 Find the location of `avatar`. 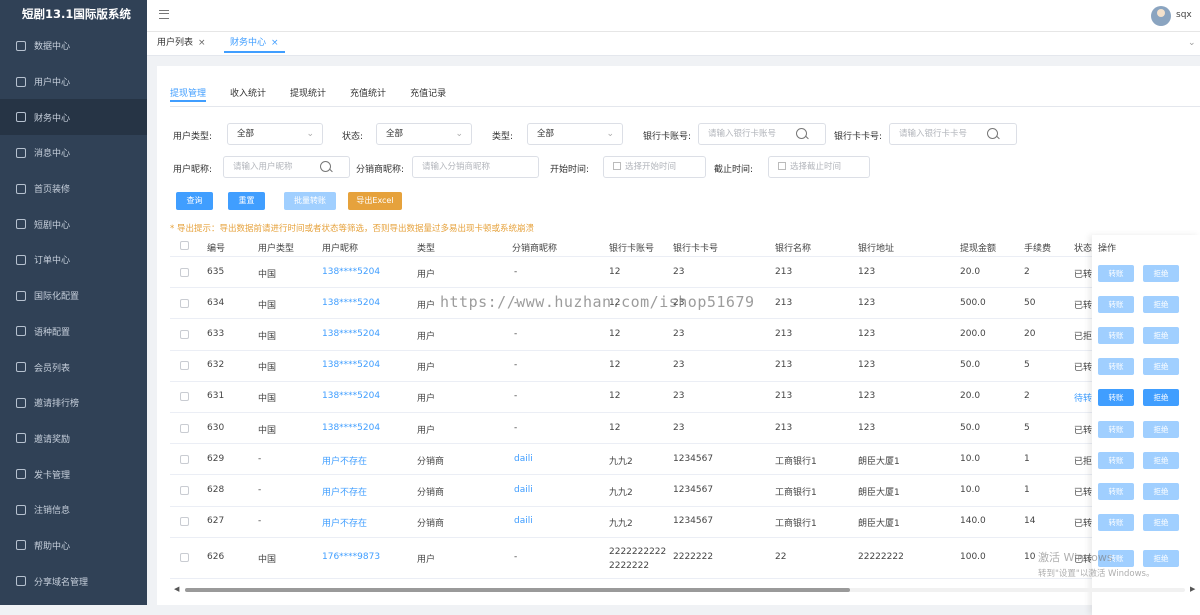

avatar is located at coordinates (1161, 16).